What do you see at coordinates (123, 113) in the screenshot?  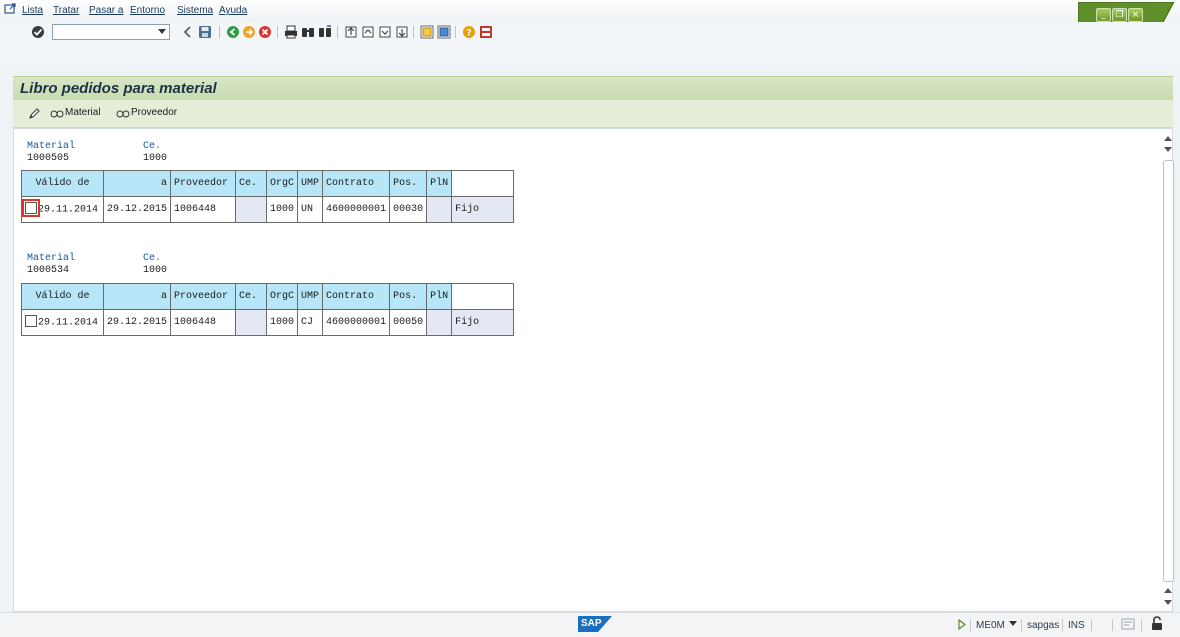 I see `vendor-glasses-icon` at bounding box center [123, 113].